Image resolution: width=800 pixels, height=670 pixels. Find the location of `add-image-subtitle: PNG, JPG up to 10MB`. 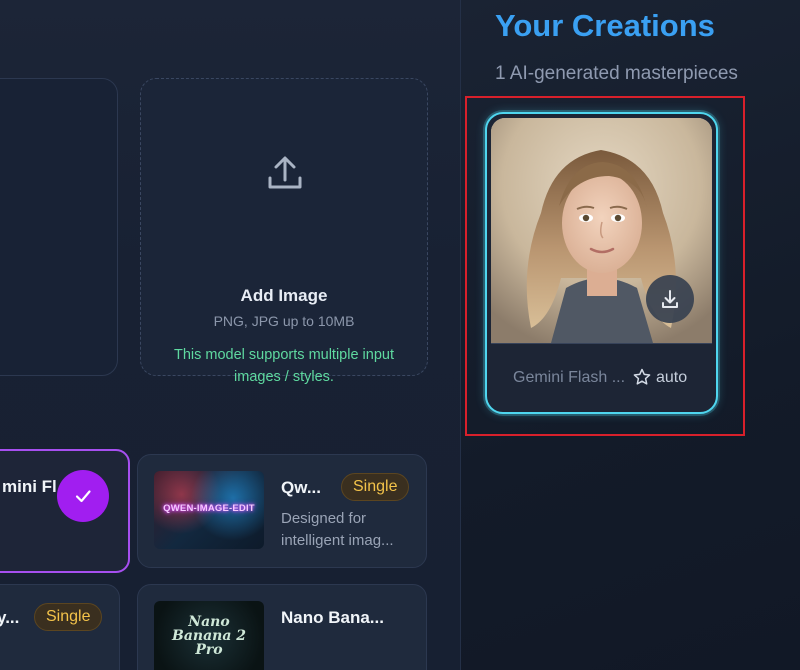

add-image-subtitle: PNG, JPG up to 10MB is located at coordinates (284, 321).